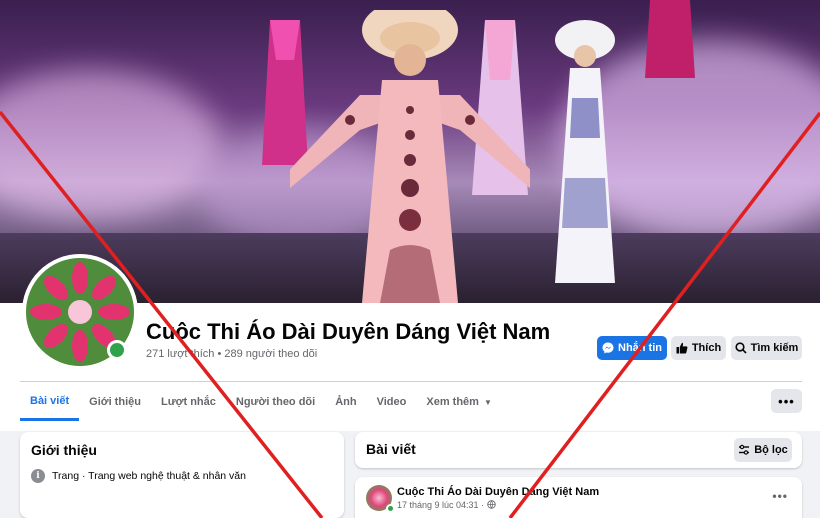  I want to click on search-button-label: Tìm kiếm, so click(774, 348).